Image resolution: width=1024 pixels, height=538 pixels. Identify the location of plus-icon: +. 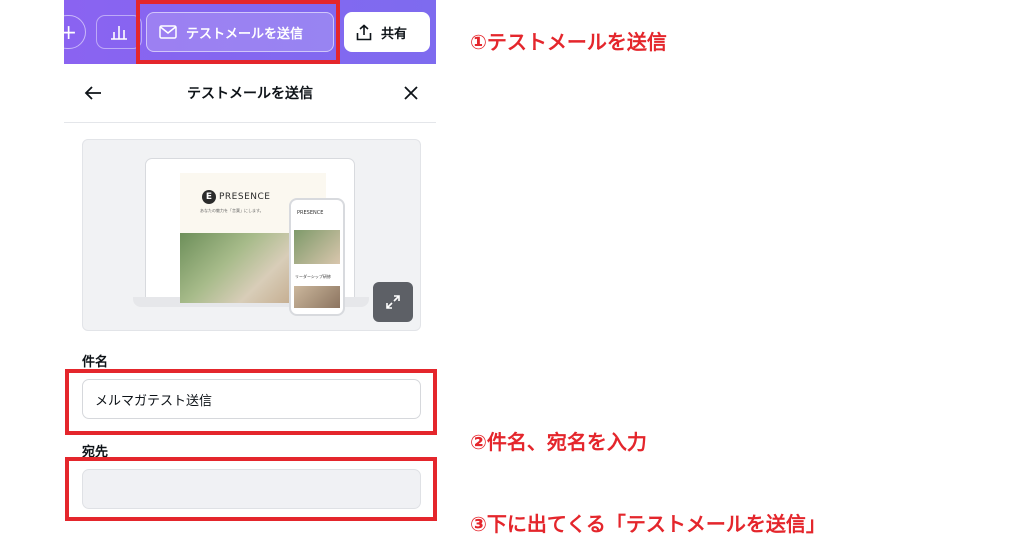
(68, 32).